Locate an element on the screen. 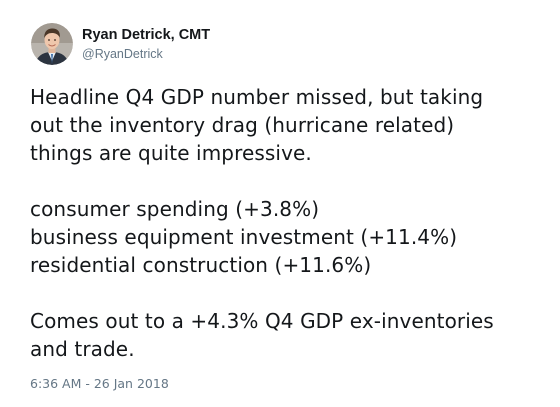  tweet-text-line: business equipment investment (+11.4%) is located at coordinates (244, 237).